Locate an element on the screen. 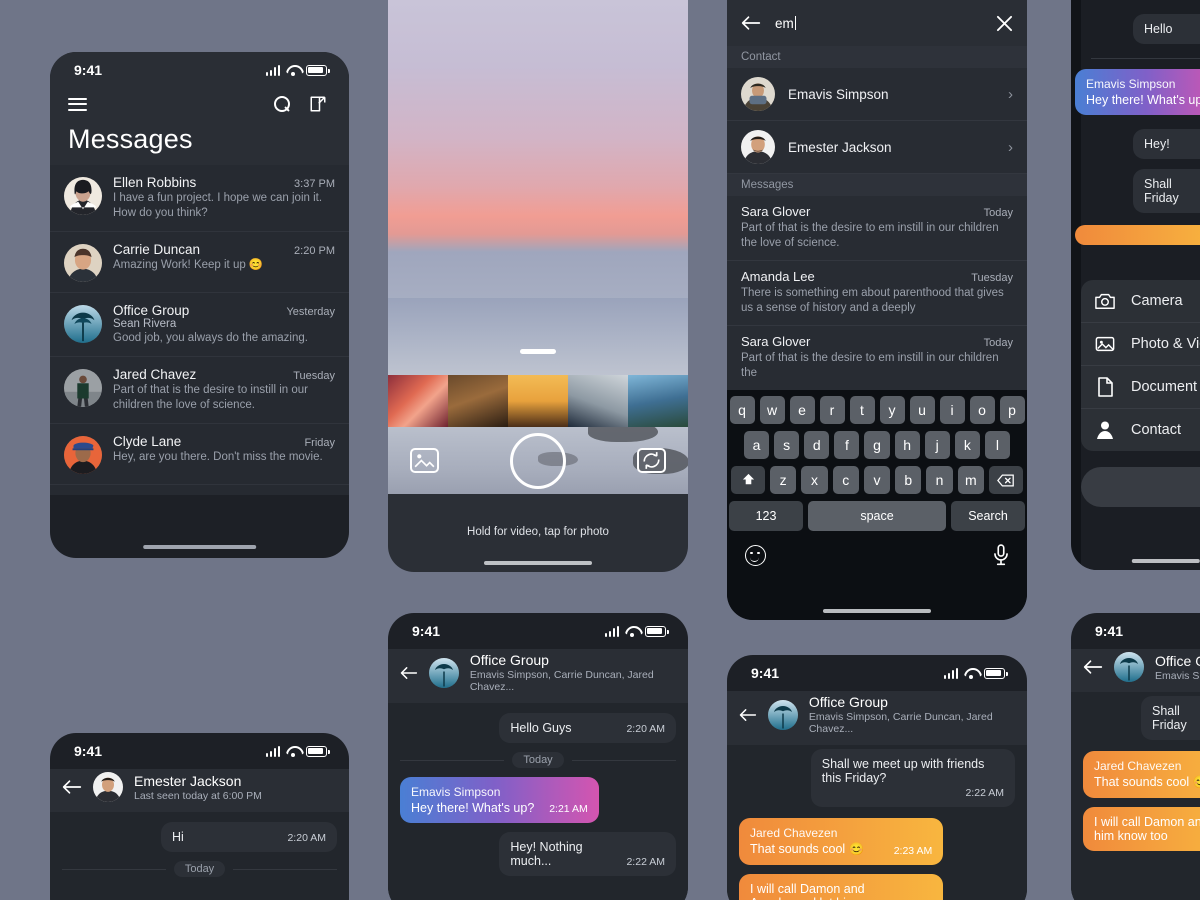 This screenshot has width=1200, height=900. attachment-option-camera: Camera is located at coordinates (1140, 301).